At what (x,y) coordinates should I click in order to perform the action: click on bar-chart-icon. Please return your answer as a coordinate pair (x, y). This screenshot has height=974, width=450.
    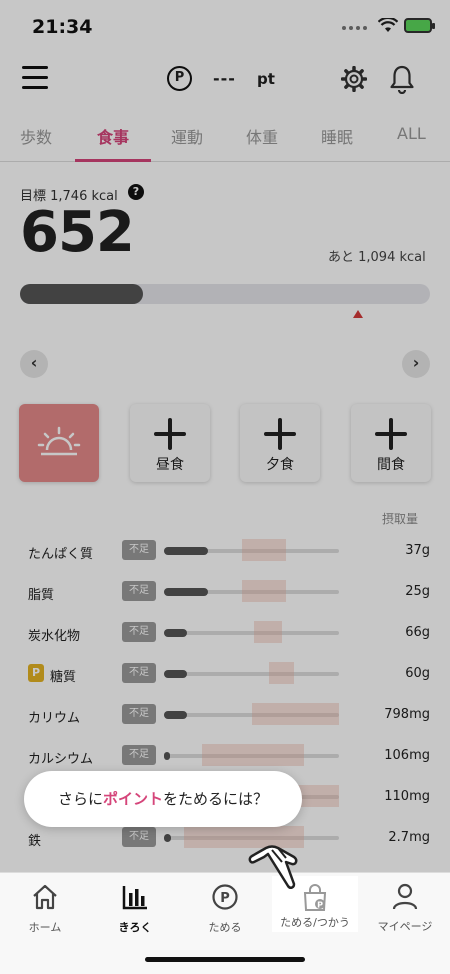
    Looking at the image, I should click on (134, 898).